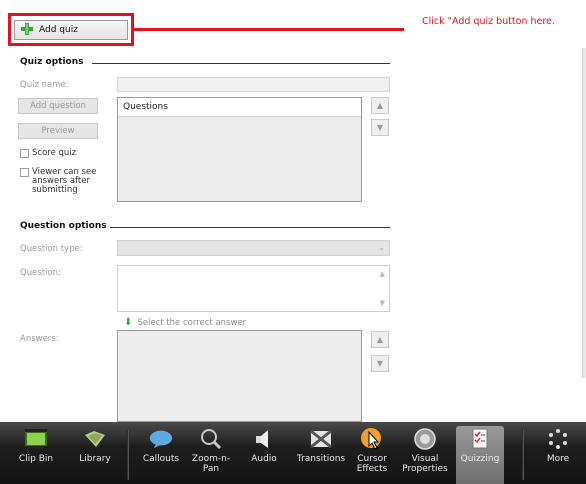 This screenshot has width=586, height=484. I want to click on quiz-name-field, so click(253, 84).